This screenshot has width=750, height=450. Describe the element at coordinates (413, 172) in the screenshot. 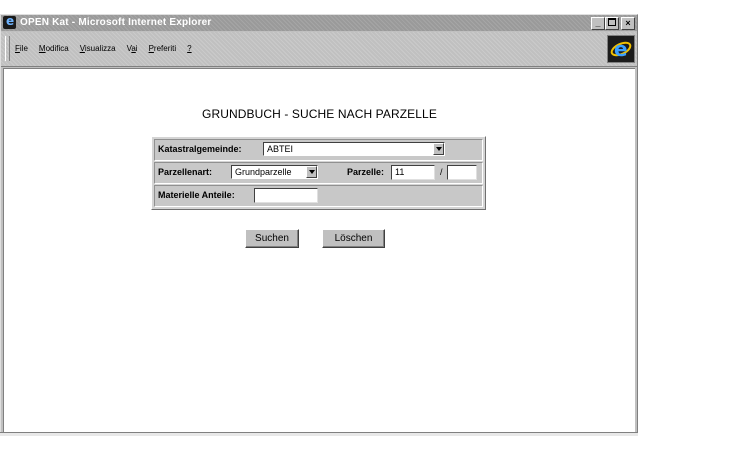

I see `parzelle-input: 11` at that location.